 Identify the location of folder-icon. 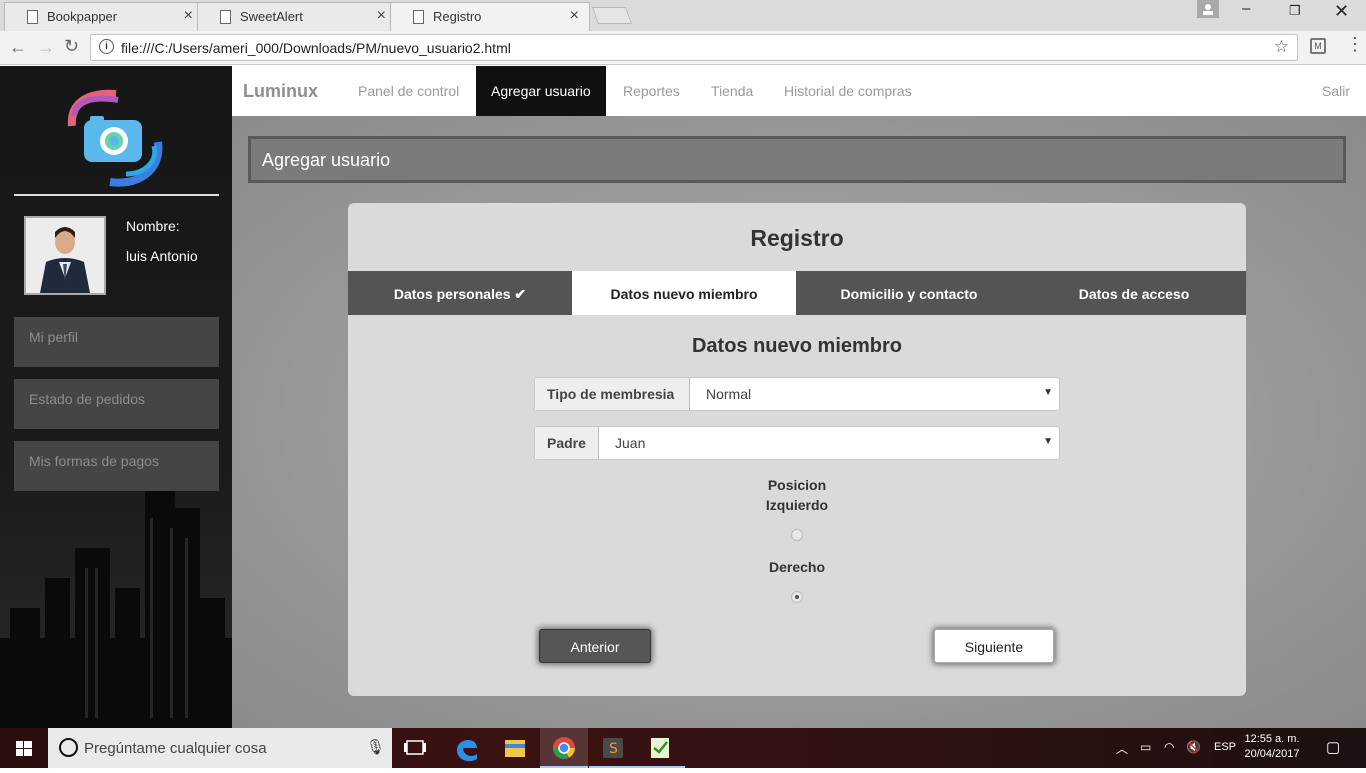
(515, 748).